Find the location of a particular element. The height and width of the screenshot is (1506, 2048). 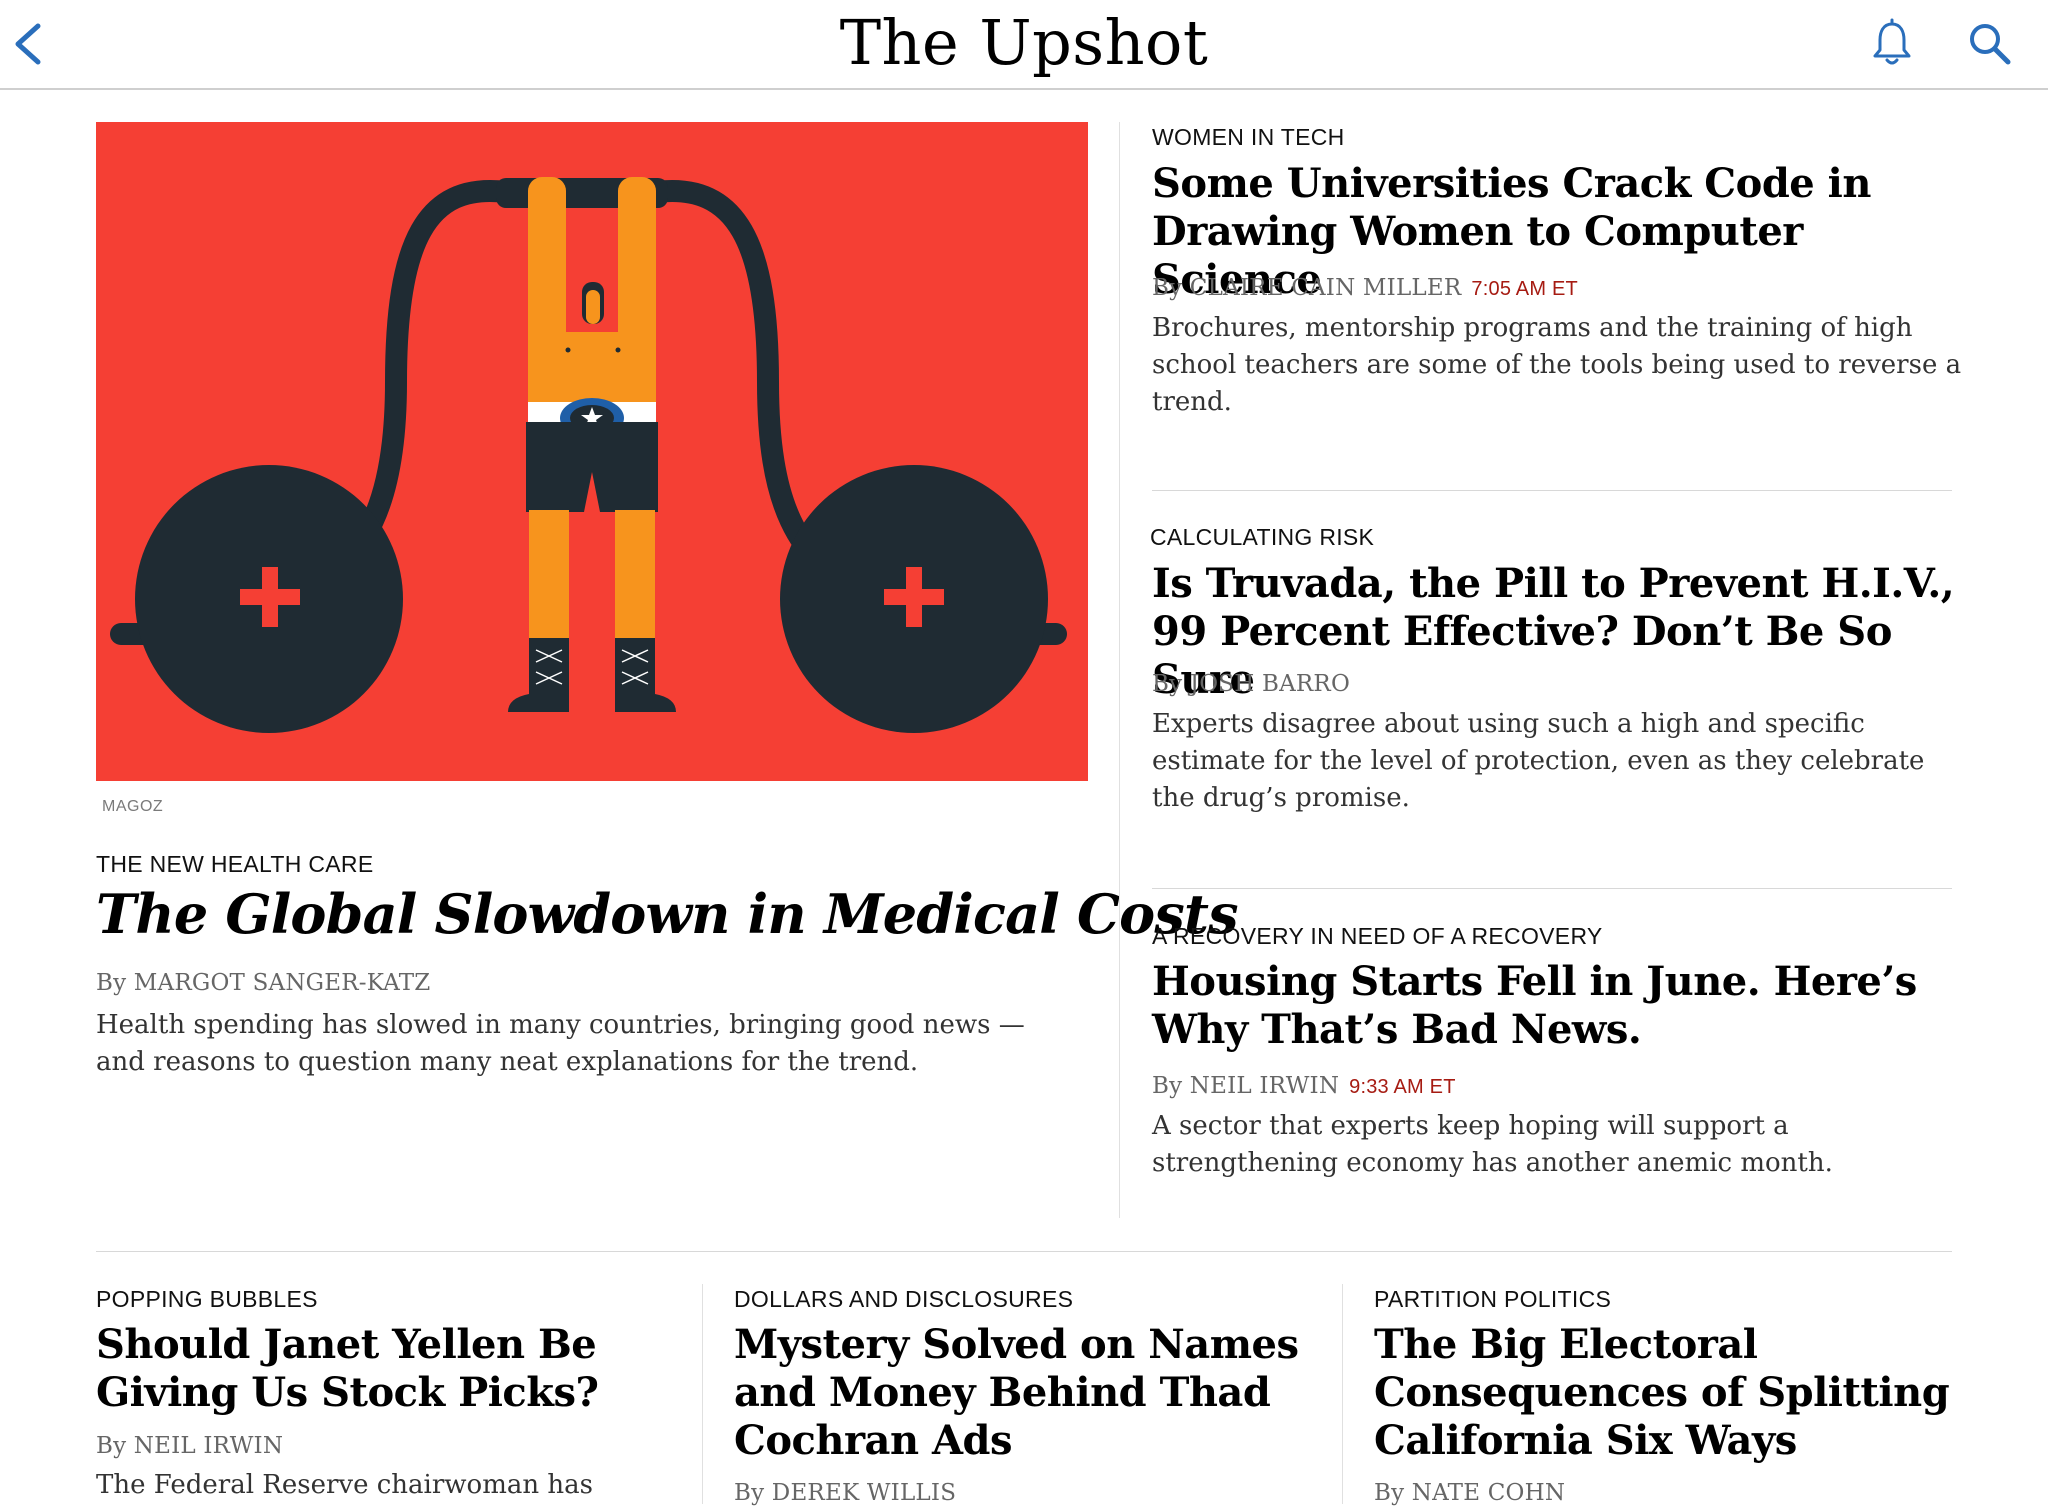

story-byline: By DEREK WILLIS is located at coordinates (845, 1493).